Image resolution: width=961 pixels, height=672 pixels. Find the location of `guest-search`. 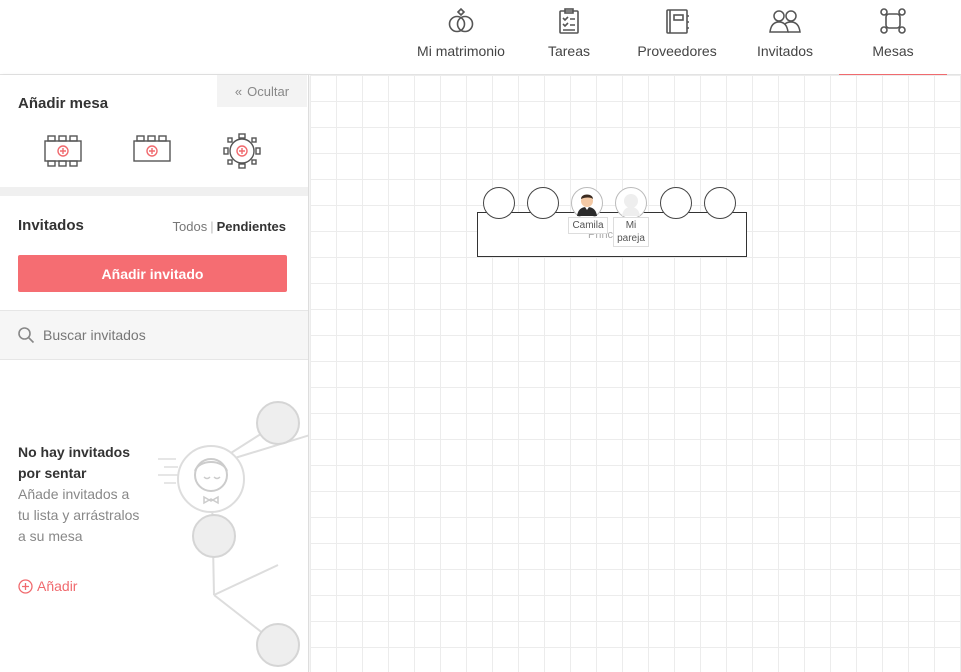

guest-search is located at coordinates (154, 335).